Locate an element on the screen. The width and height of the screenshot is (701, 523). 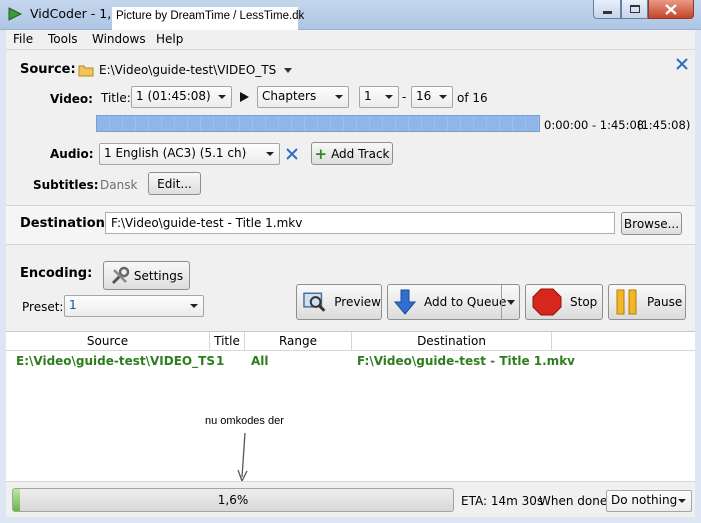
settings-label: Settings is located at coordinates (158, 275).